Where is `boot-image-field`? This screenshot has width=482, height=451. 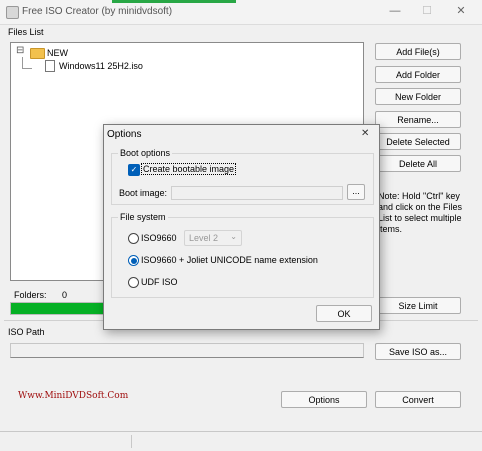 boot-image-field is located at coordinates (257, 193).